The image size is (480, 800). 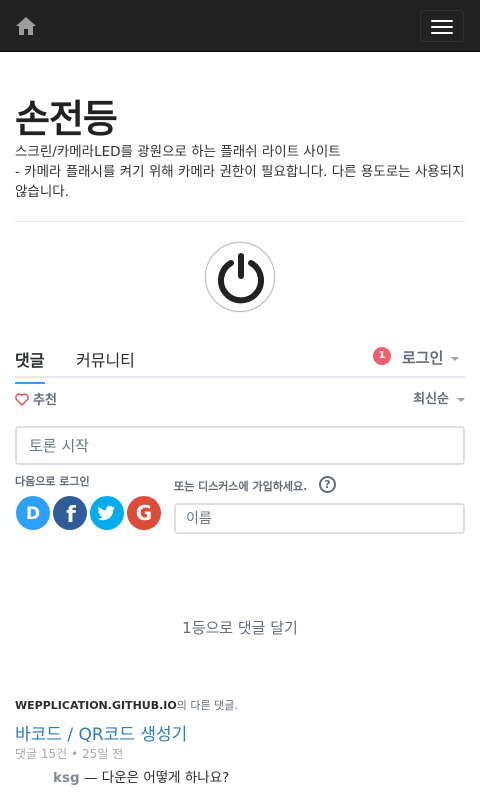 I want to click on power-button, so click(x=240, y=277).